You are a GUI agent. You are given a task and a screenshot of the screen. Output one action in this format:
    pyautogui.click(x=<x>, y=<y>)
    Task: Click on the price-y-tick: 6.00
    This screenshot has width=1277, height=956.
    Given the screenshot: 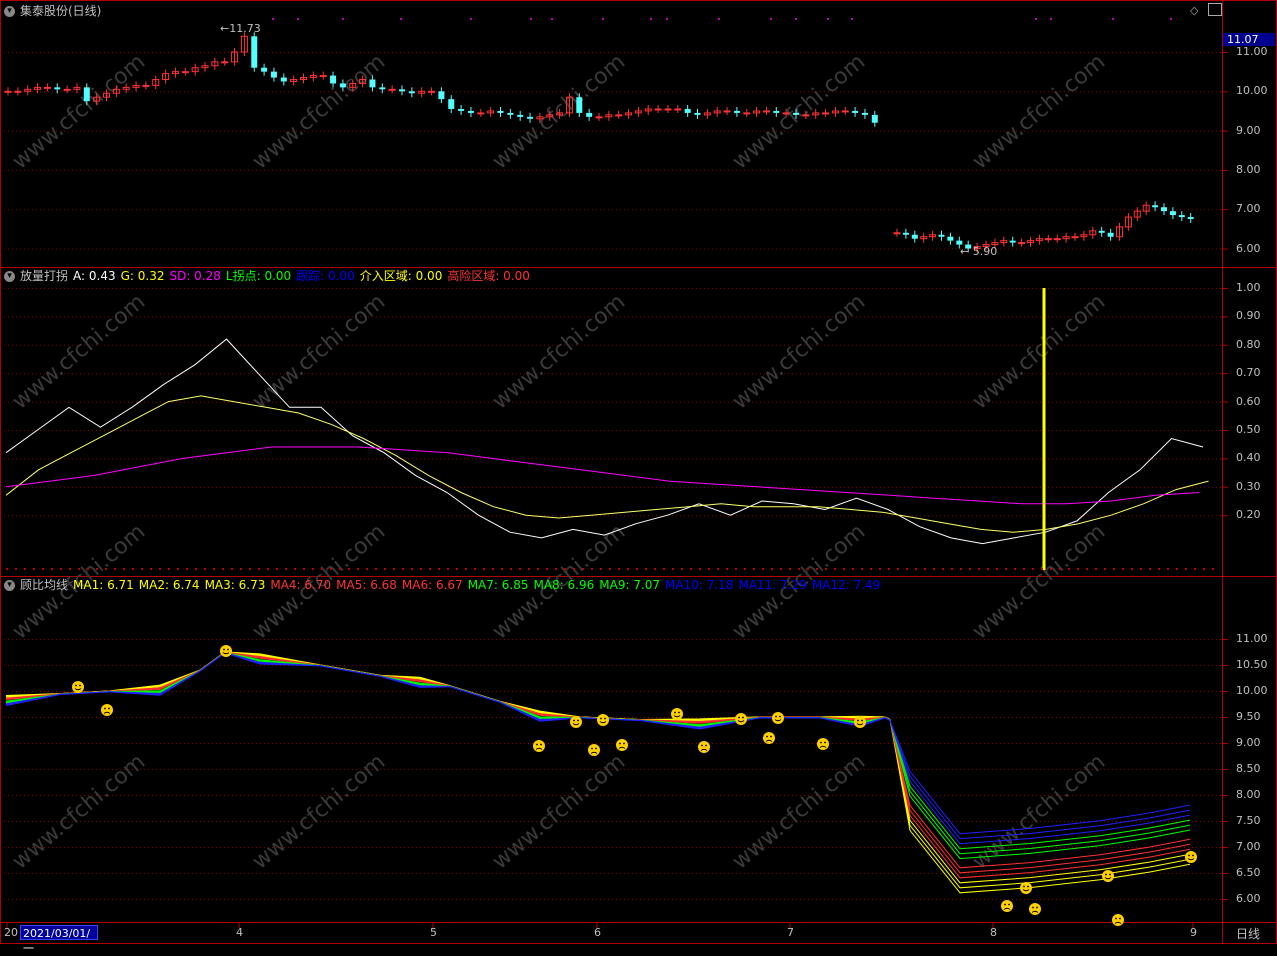 What is the action you would take?
    pyautogui.click(x=1248, y=248)
    